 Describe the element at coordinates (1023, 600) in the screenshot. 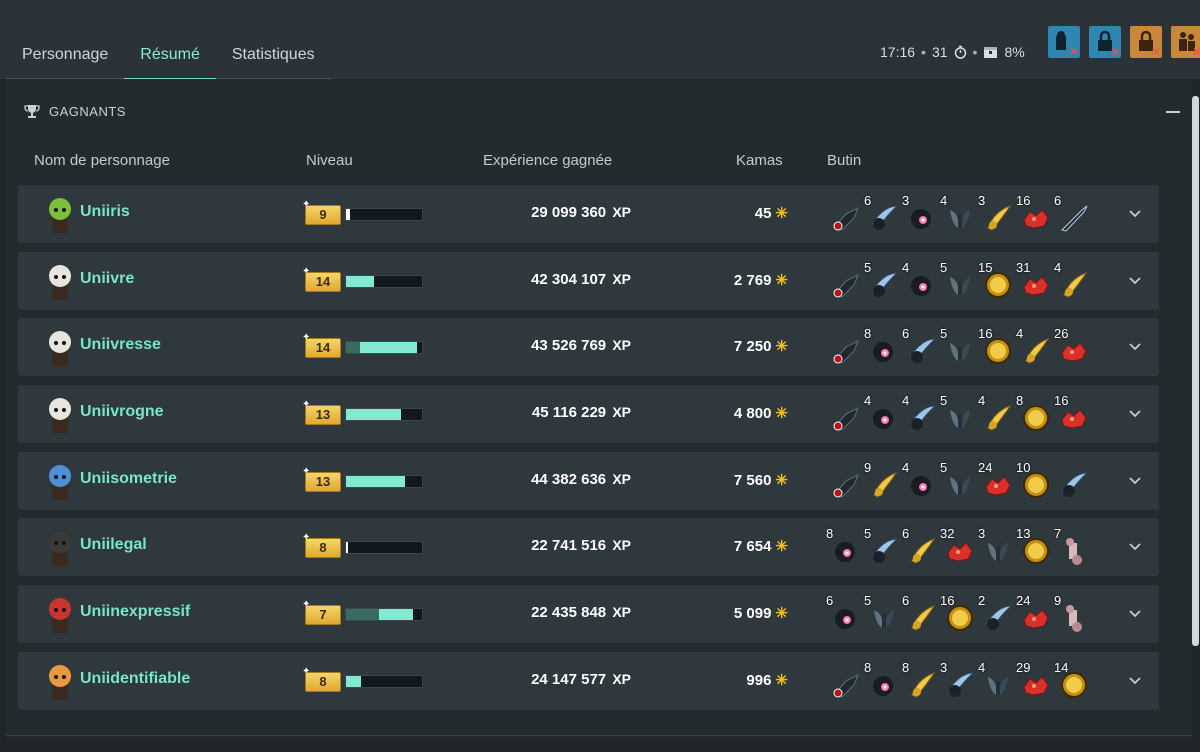

I see `loot-count: 24` at that location.